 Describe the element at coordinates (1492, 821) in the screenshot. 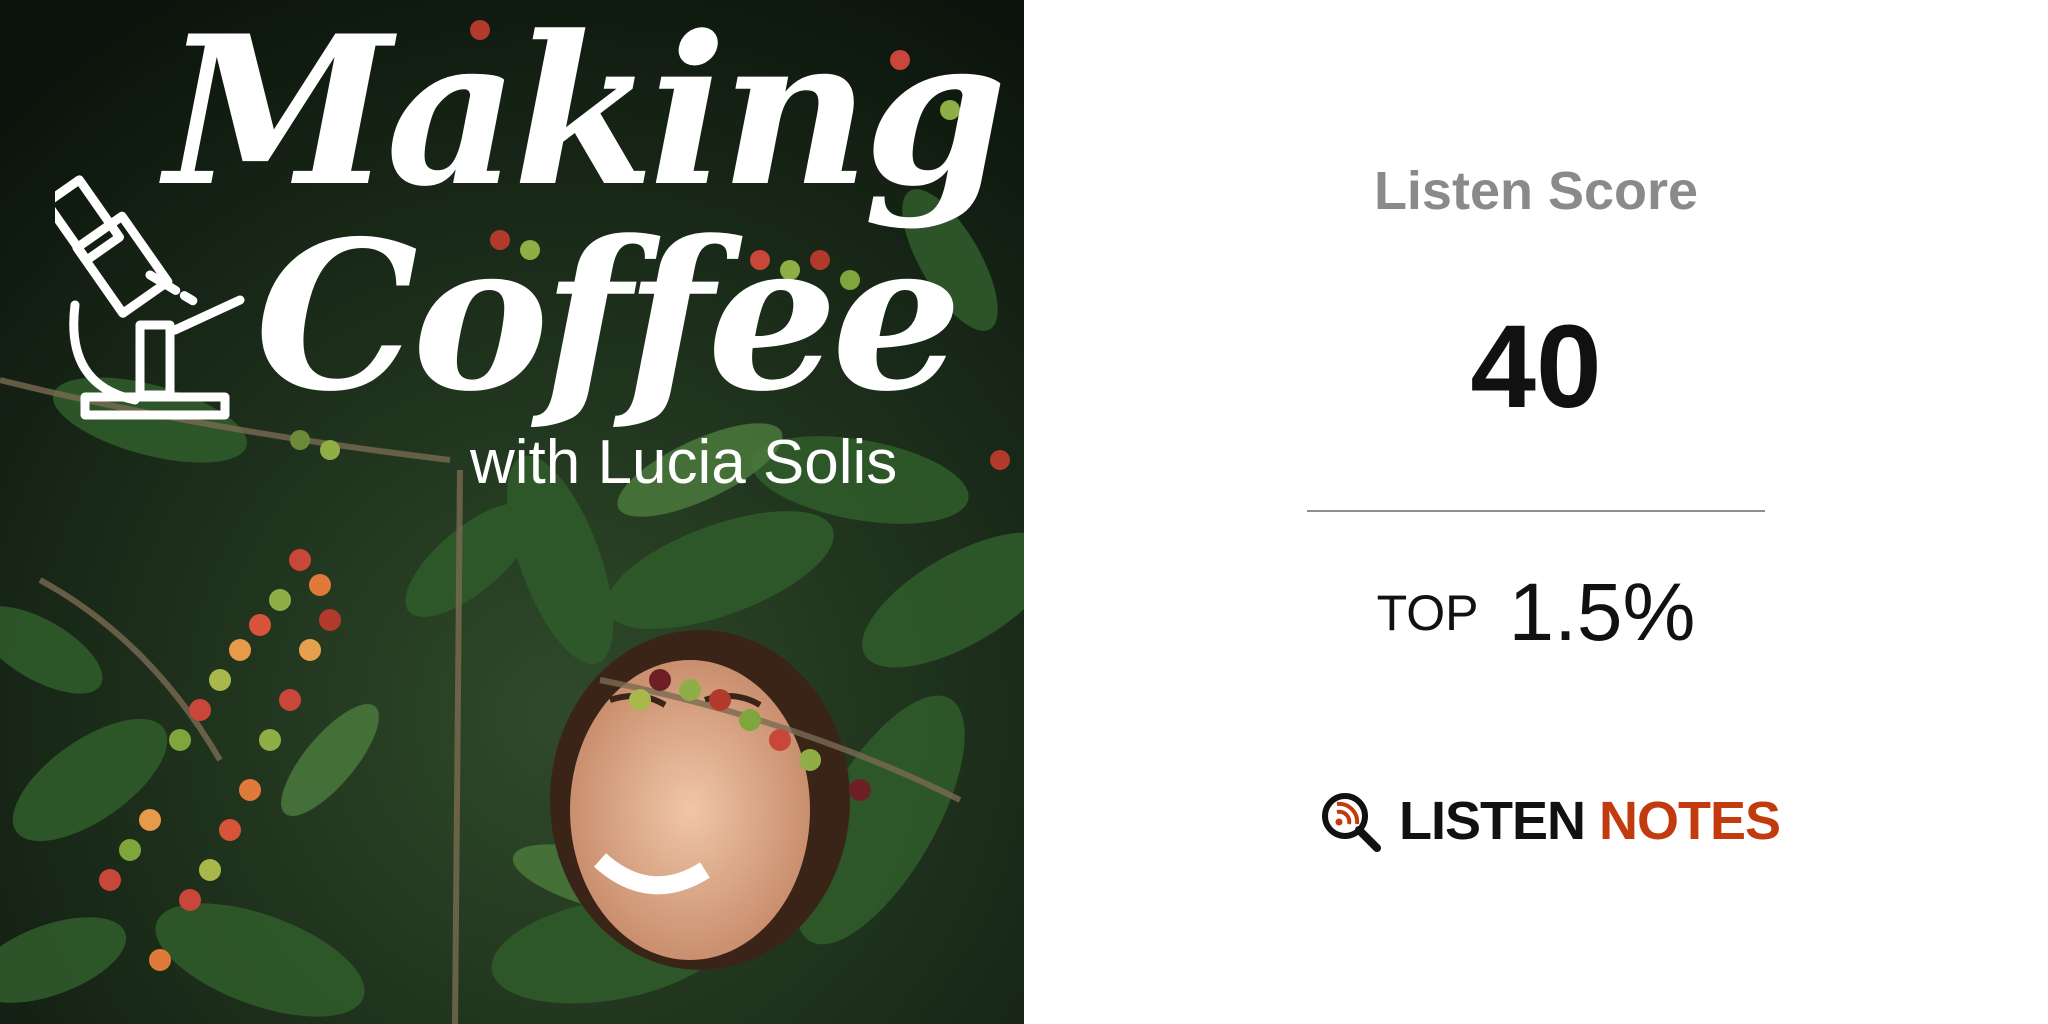

I see `brand-name-part1: LISTEN` at that location.